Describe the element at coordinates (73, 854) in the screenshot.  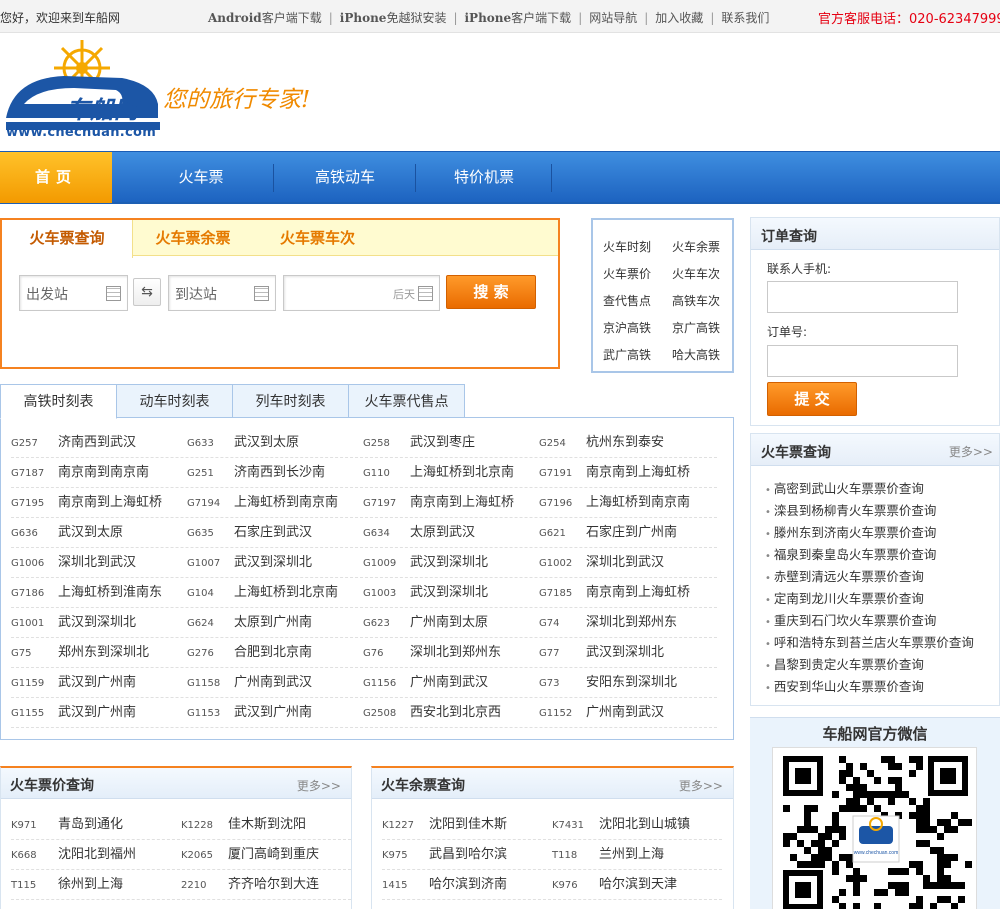
I see `train-link: K668 沈阳北到福州` at that location.